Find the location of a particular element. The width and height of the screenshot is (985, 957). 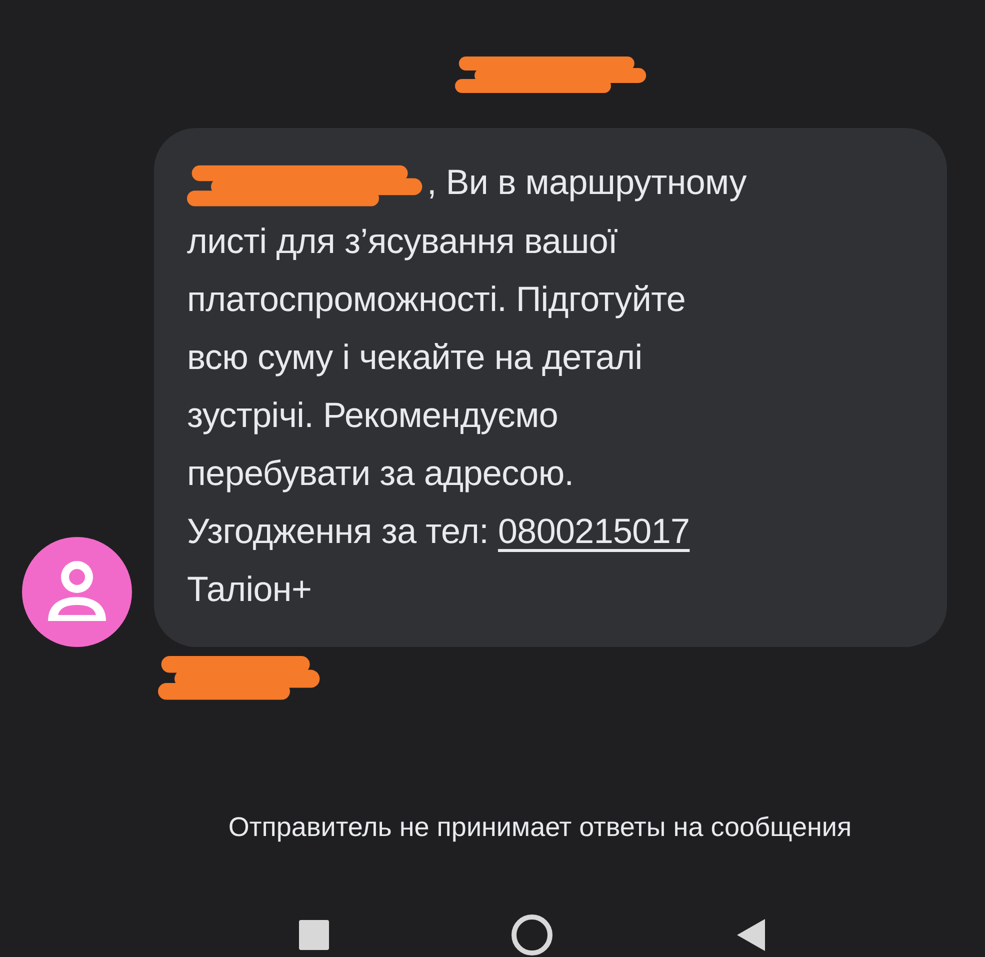

recents-icon is located at coordinates (314, 935).